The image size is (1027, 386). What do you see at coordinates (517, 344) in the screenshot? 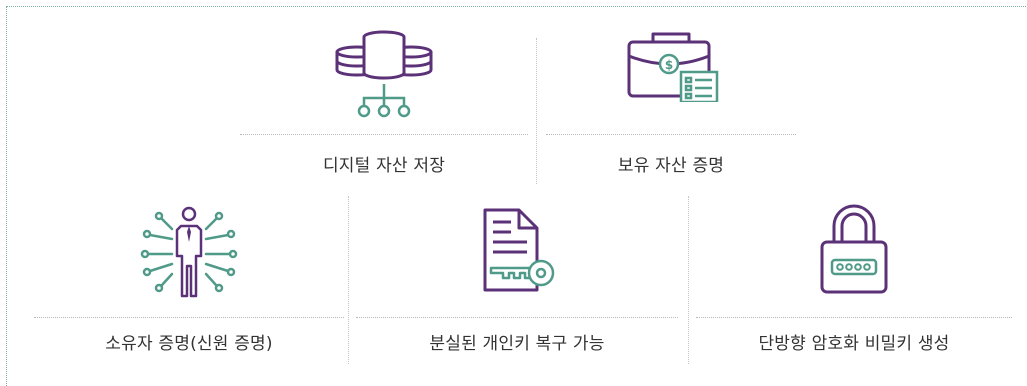
I see `feature-label: 분실된 개인키 복구 가능` at bounding box center [517, 344].